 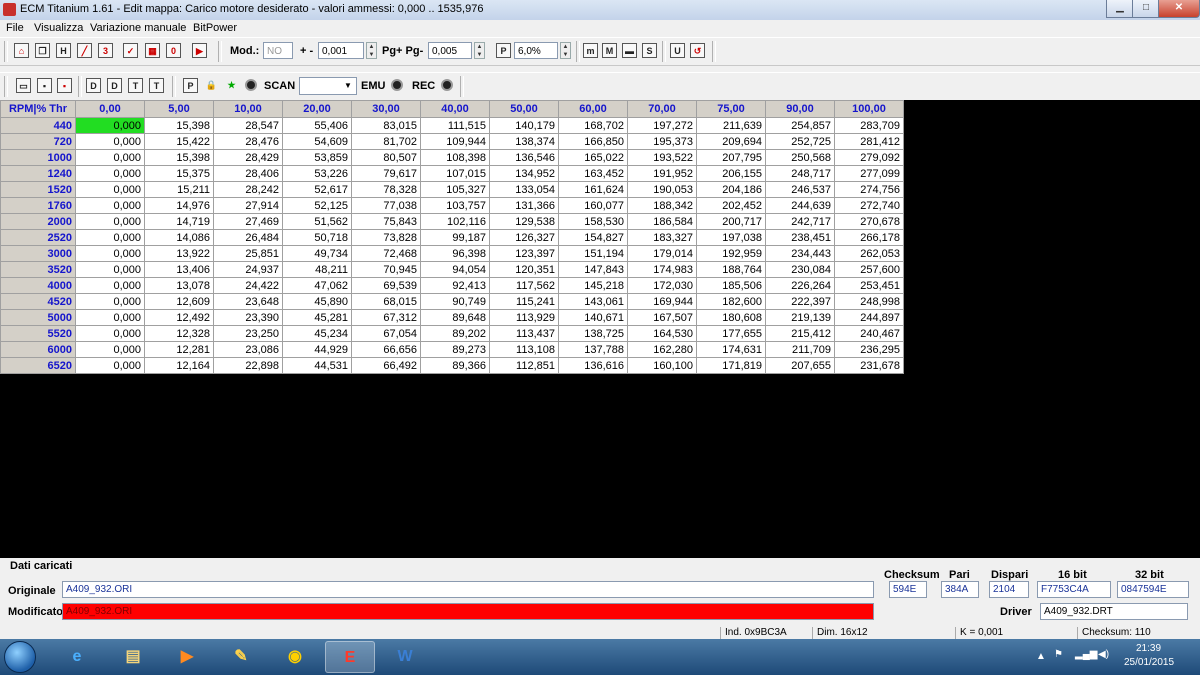 What do you see at coordinates (110, 109) in the screenshot?
I see `column-header: 0,00` at bounding box center [110, 109].